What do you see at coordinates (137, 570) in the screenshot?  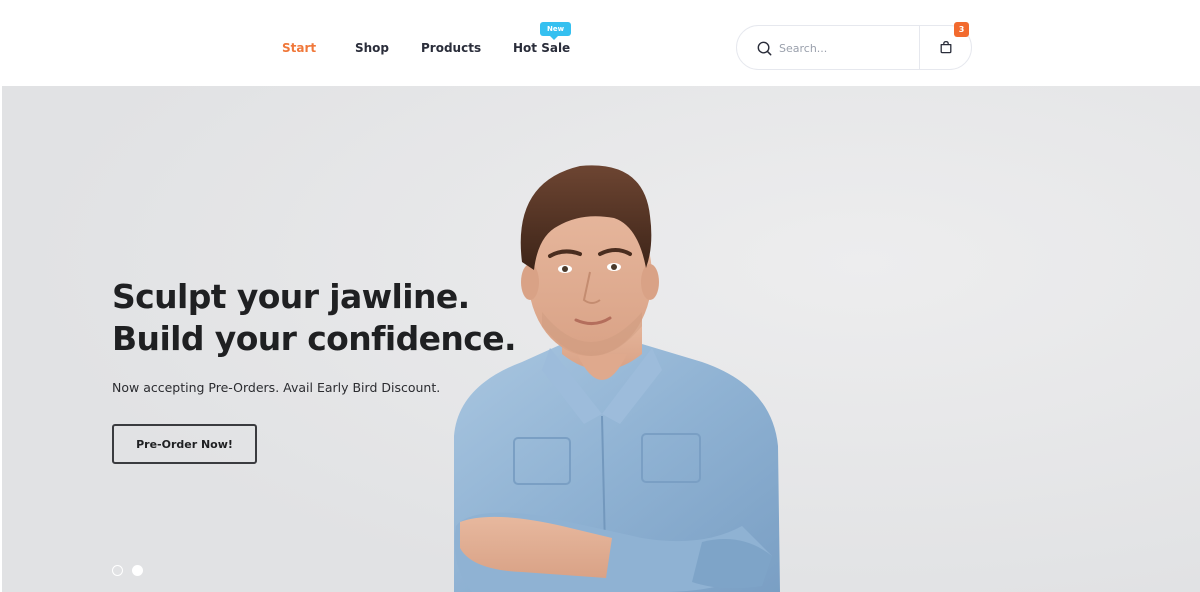 I see `slider-dot-2-active` at bounding box center [137, 570].